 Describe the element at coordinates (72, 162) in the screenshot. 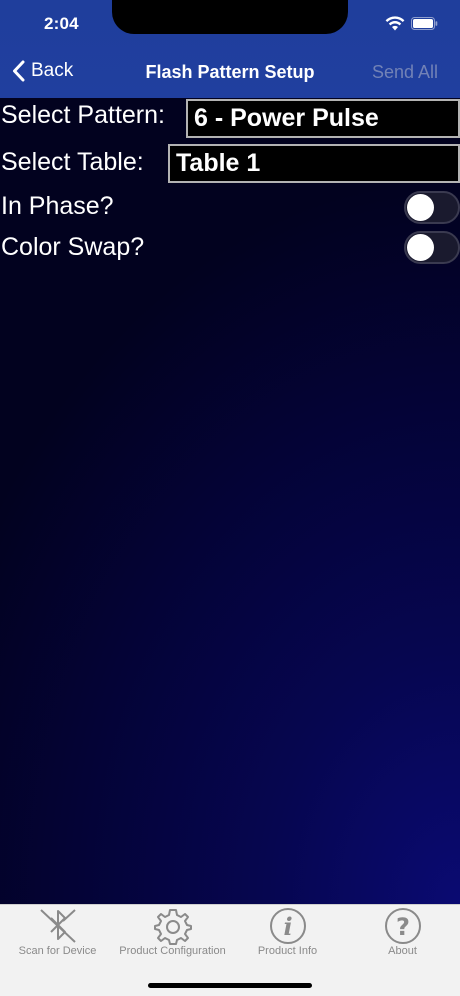

I see `select-table-label: Select Table:` at that location.